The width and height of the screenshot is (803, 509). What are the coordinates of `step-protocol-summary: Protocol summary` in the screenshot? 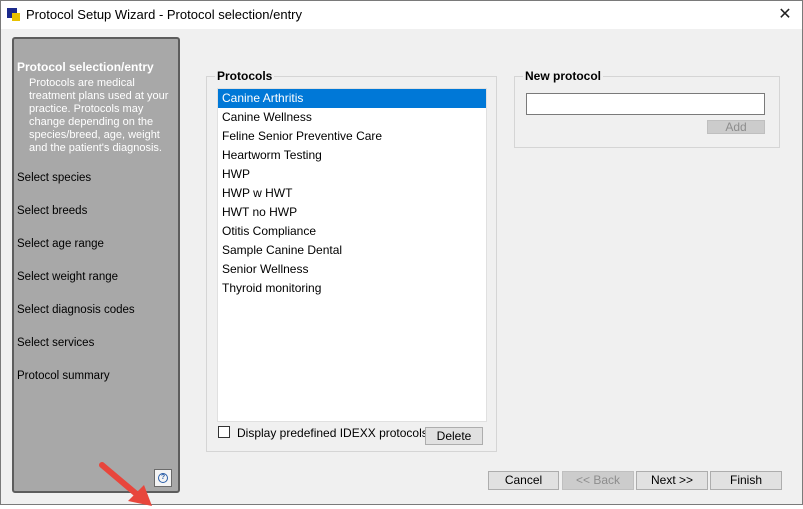 It's located at (63, 376).